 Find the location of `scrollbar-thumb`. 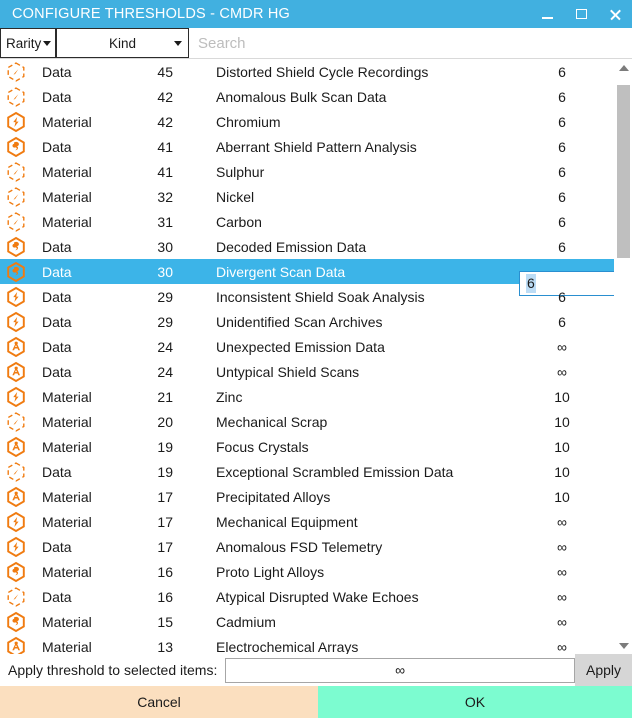

scrollbar-thumb is located at coordinates (623, 171).